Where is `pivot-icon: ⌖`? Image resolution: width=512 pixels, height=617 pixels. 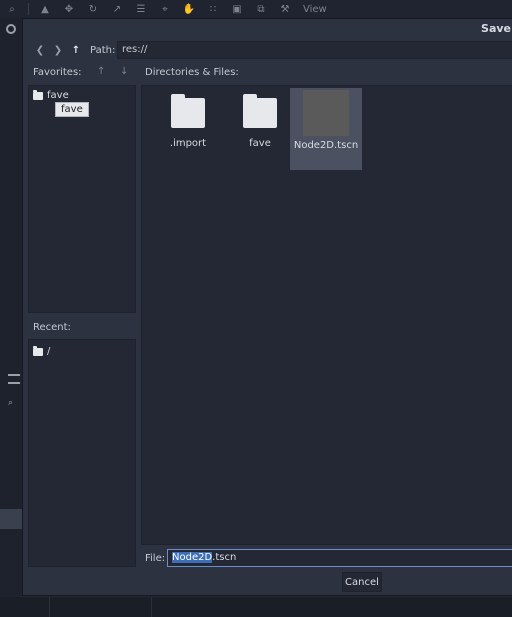 pivot-icon: ⌖ is located at coordinates (165, 9).